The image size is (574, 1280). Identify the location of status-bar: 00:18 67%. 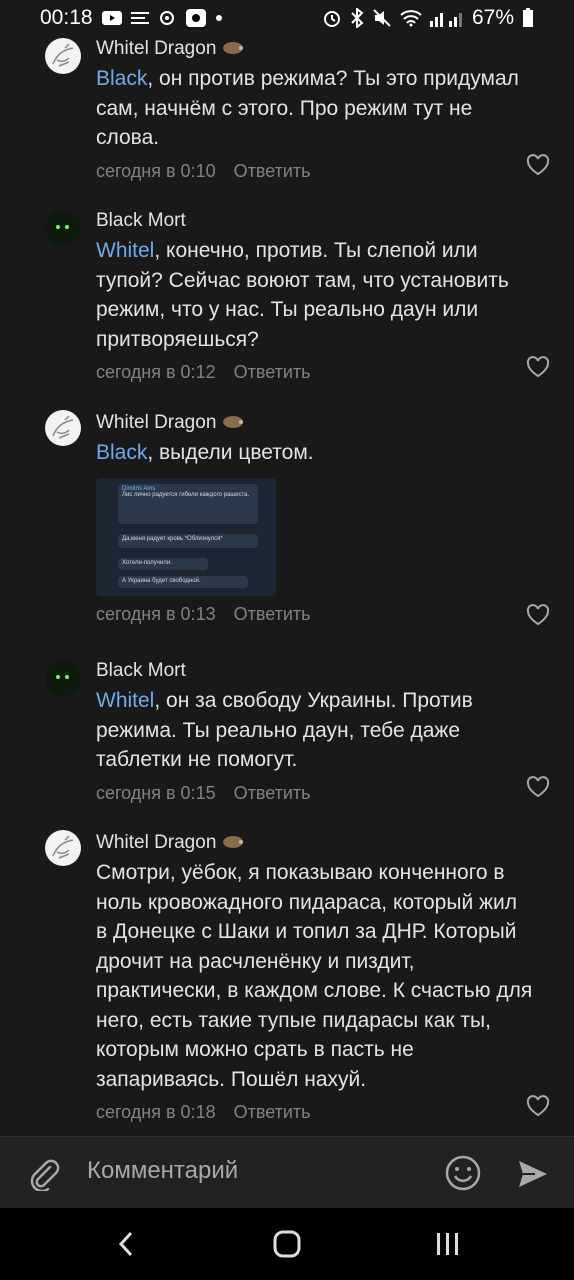
(287, 18).